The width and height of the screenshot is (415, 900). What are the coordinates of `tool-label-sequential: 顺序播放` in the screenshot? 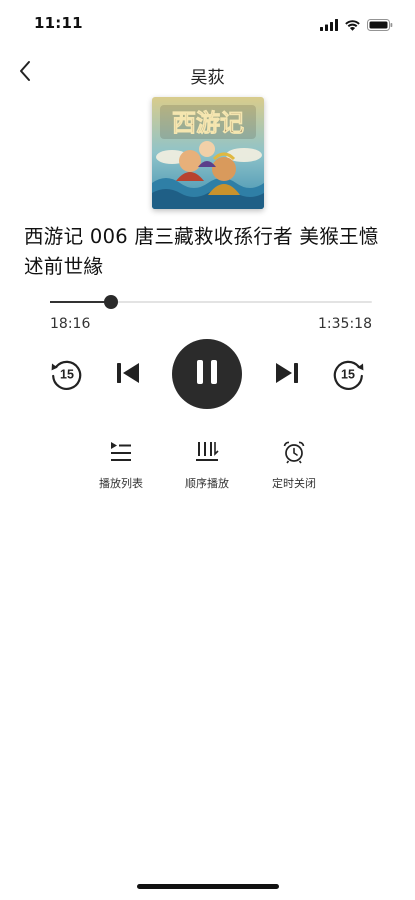 It's located at (207, 483).